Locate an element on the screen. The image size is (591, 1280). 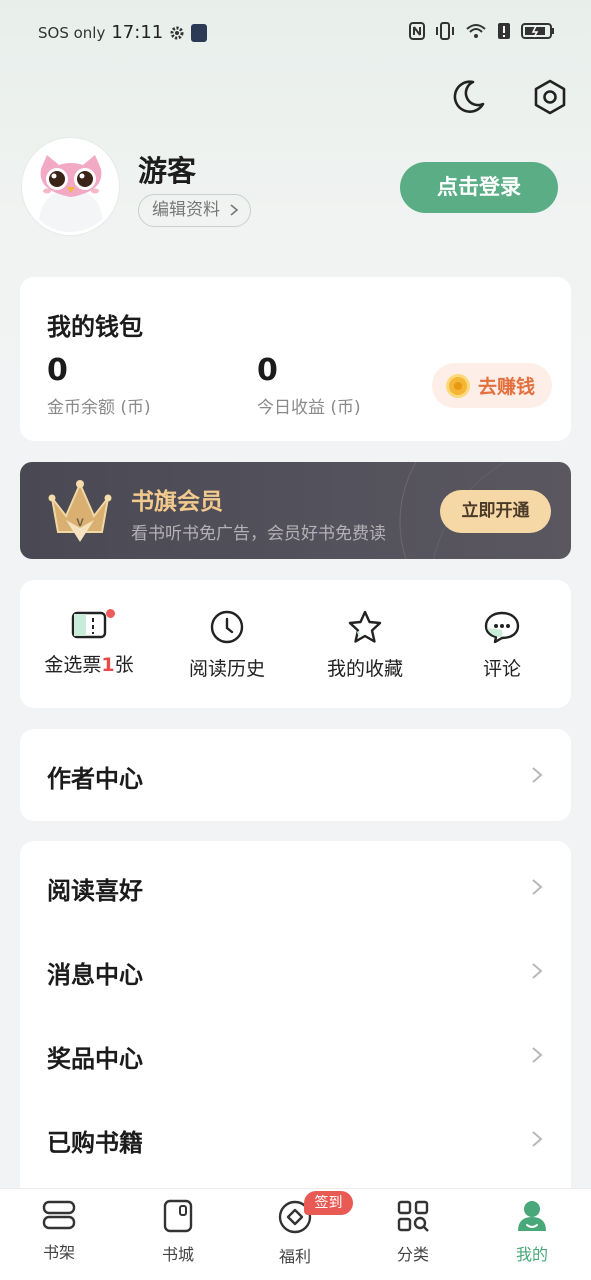
earn-money-button: 去赚钱 is located at coordinates (492, 385).